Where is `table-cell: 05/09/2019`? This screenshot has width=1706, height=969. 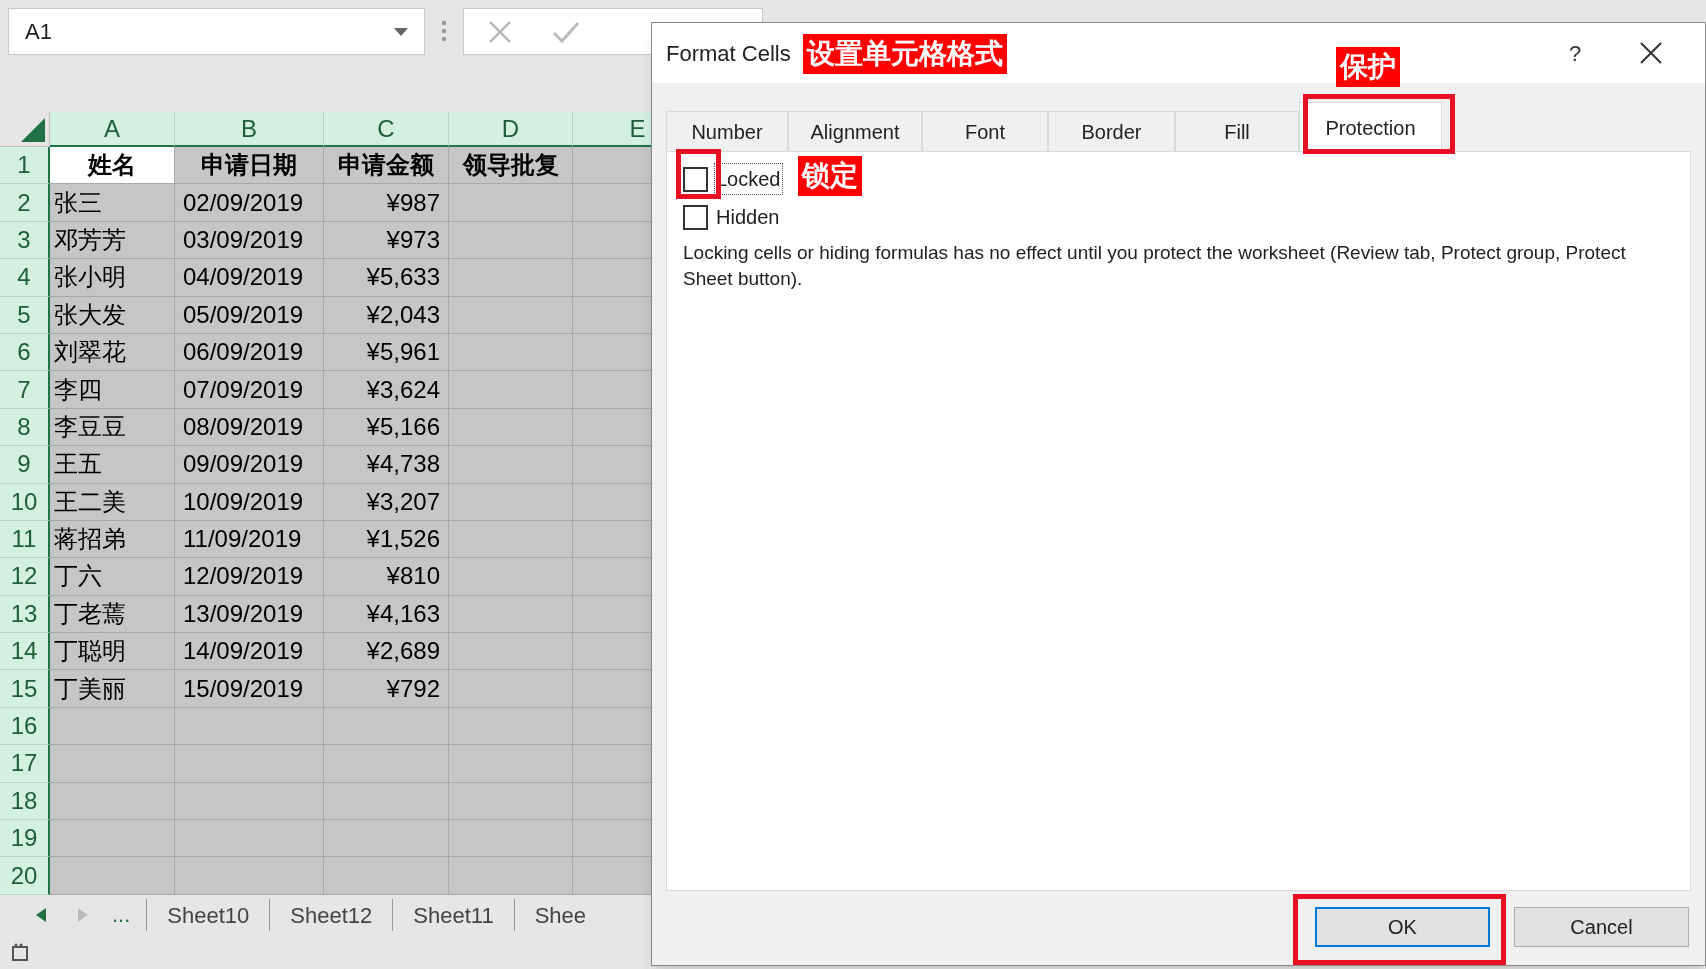
table-cell: 05/09/2019 is located at coordinates (249, 315).